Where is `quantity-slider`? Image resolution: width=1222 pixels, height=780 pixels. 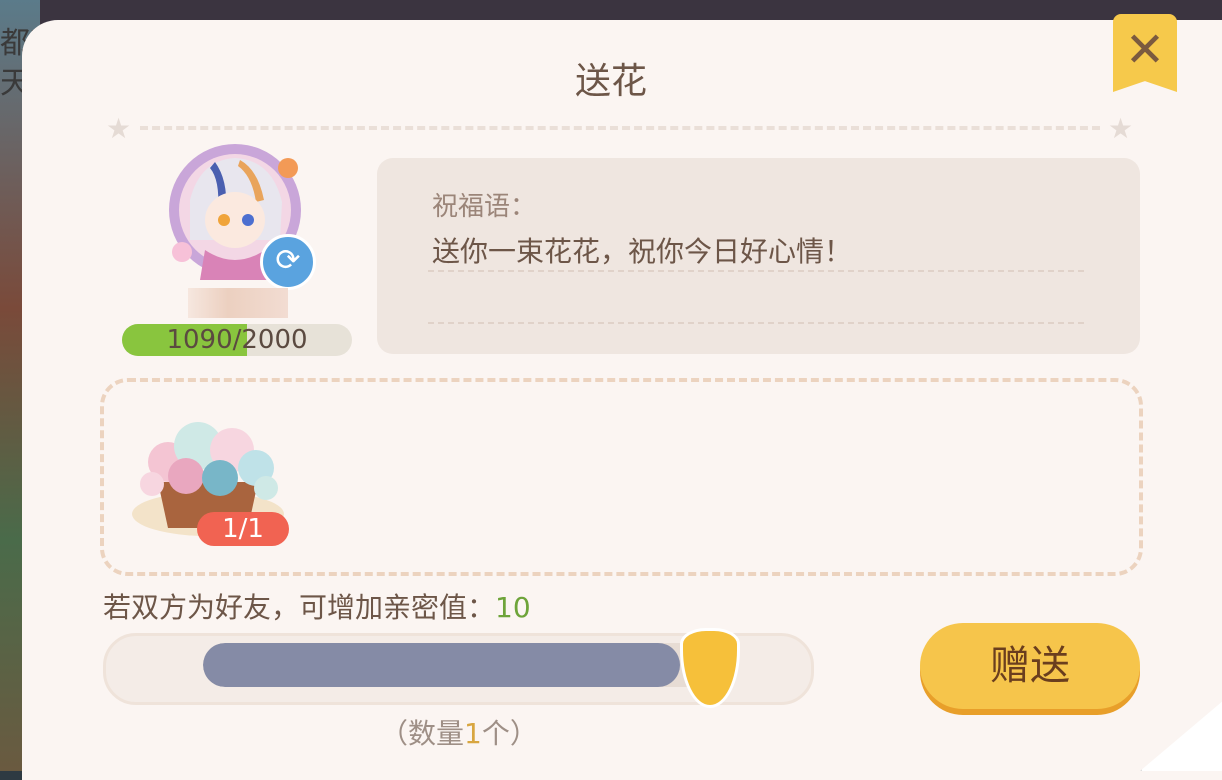
quantity-slider is located at coordinates (468, 665).